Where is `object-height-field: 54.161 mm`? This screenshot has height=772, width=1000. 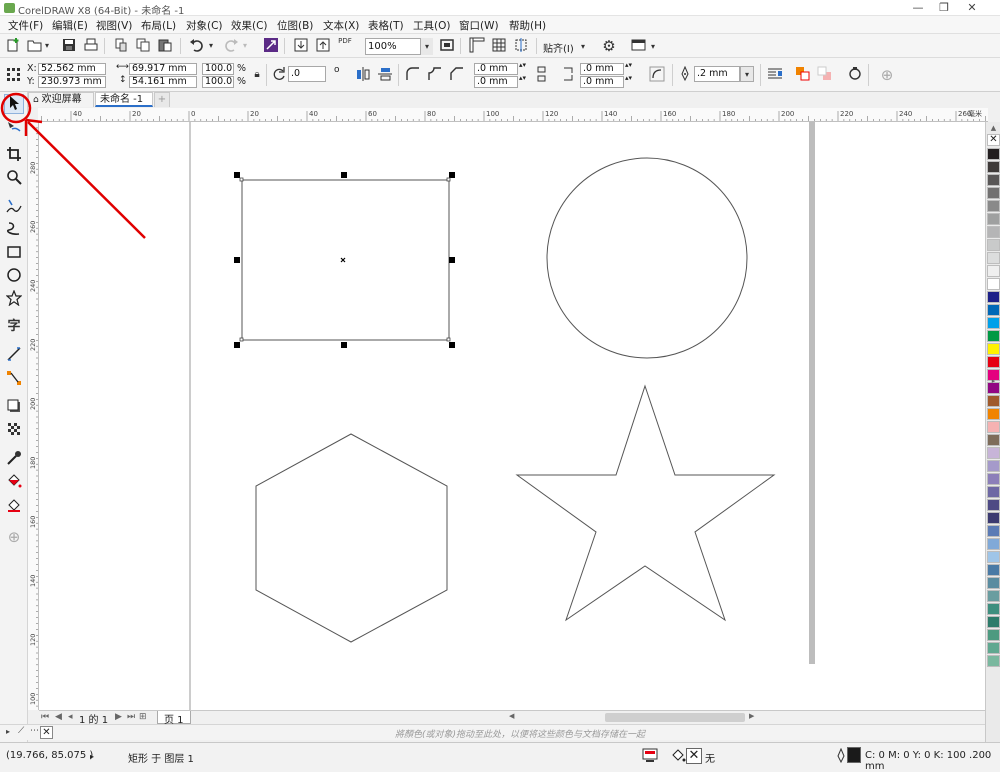
object-height-field: 54.161 mm is located at coordinates (163, 82).